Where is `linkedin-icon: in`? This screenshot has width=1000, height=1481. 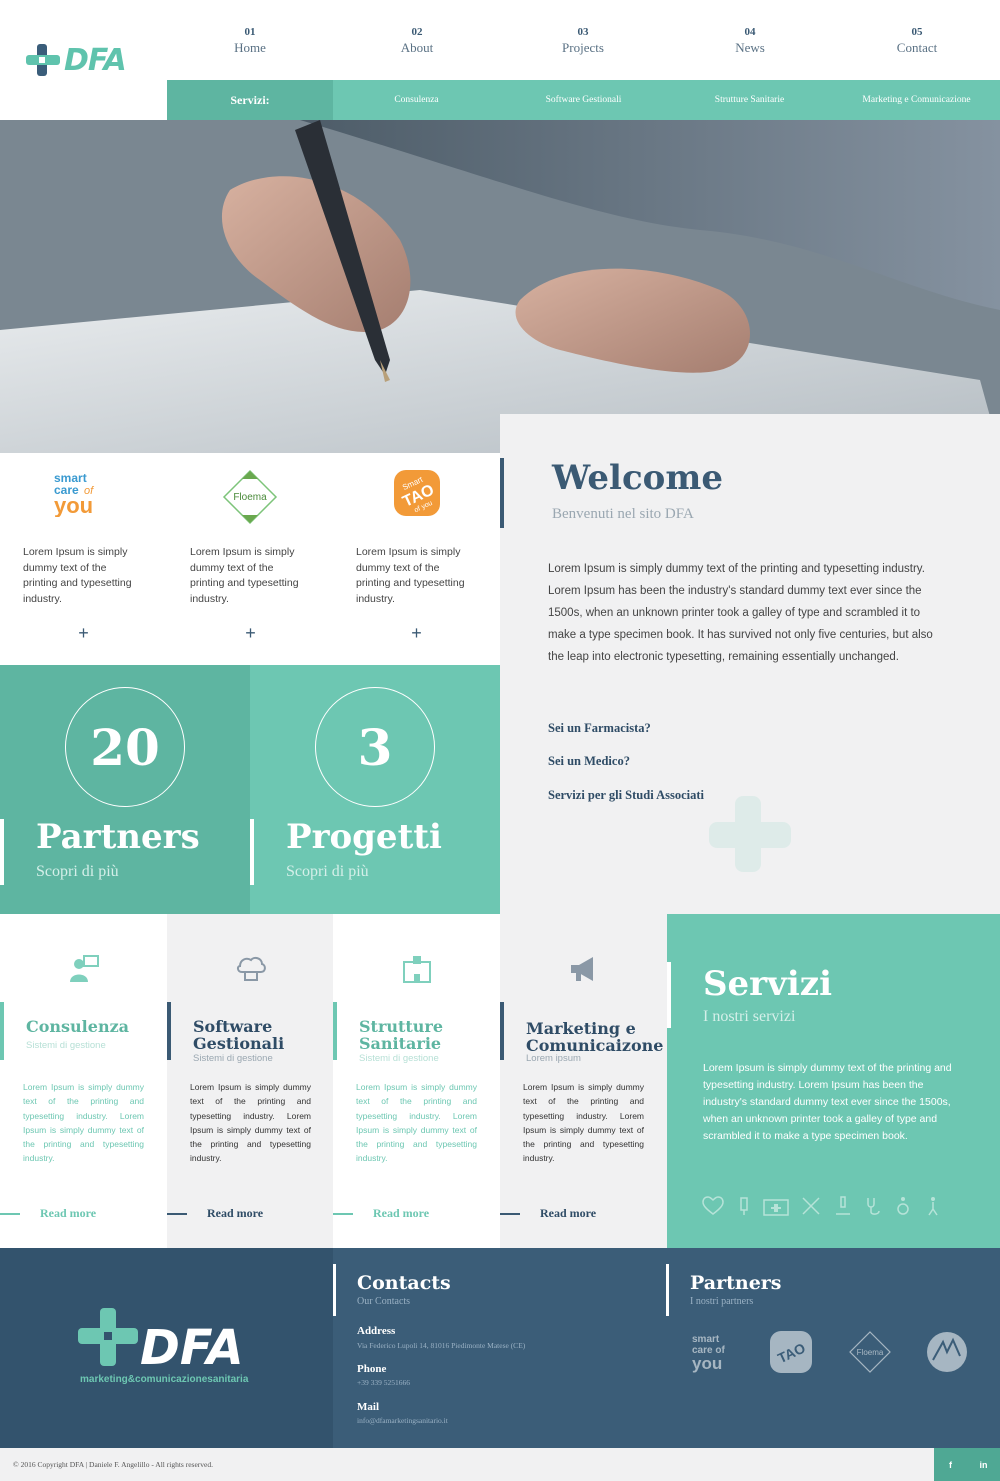
linkedin-icon: in is located at coordinates (983, 1464).